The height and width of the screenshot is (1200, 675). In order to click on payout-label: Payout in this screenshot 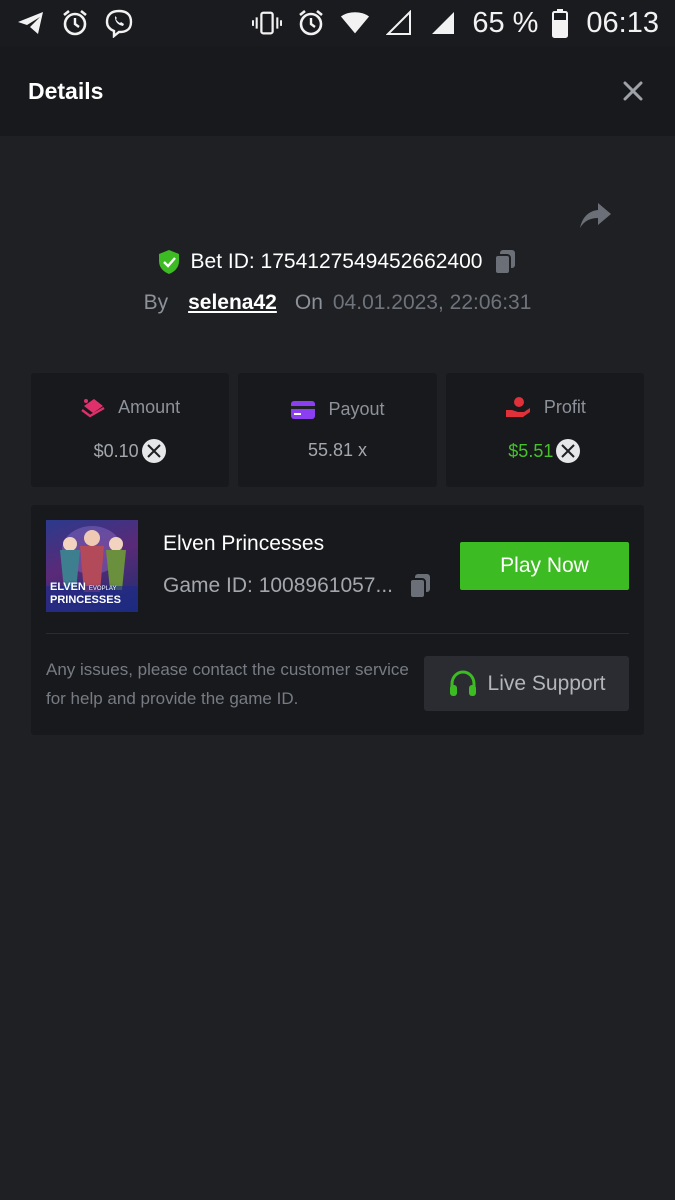, I will do `click(356, 409)`.